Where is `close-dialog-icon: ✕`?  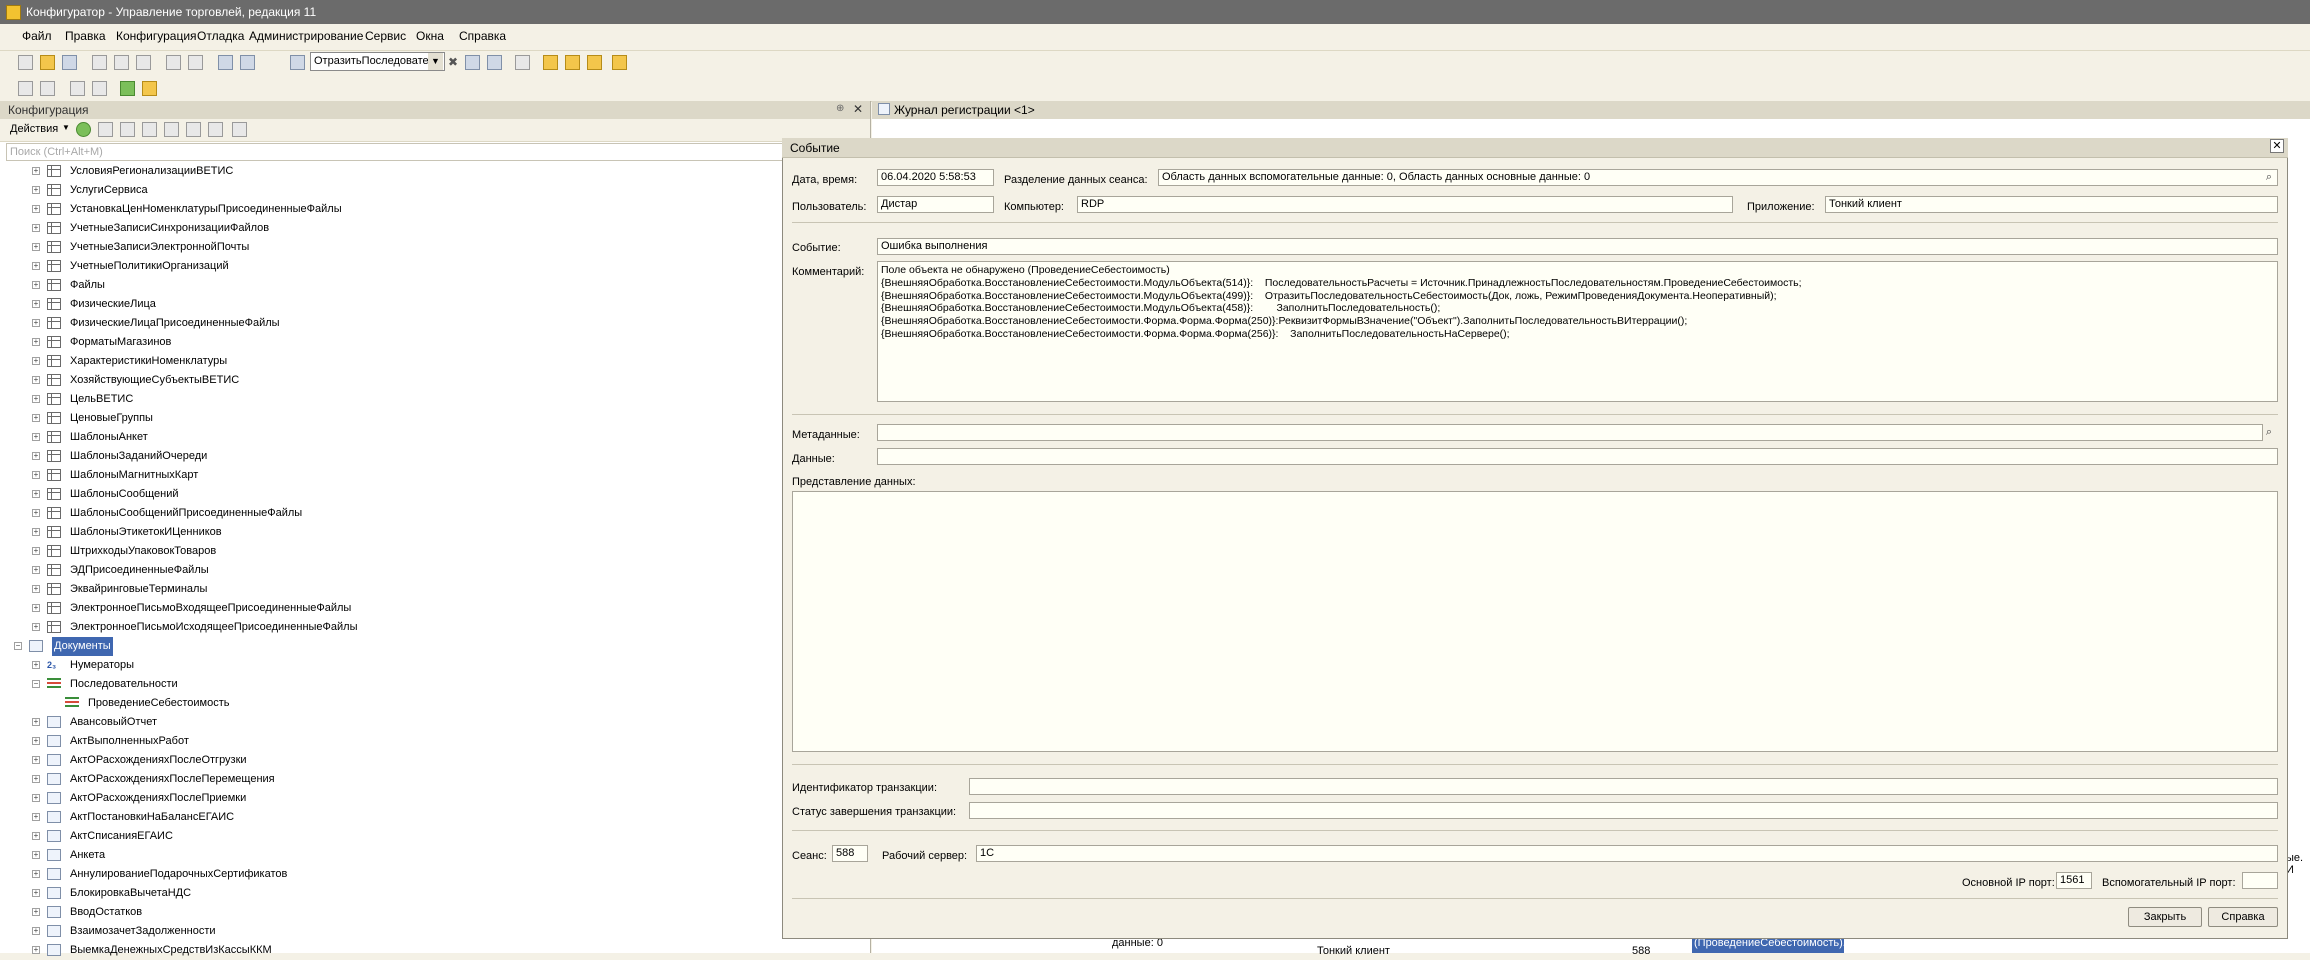 close-dialog-icon: ✕ is located at coordinates (2277, 146).